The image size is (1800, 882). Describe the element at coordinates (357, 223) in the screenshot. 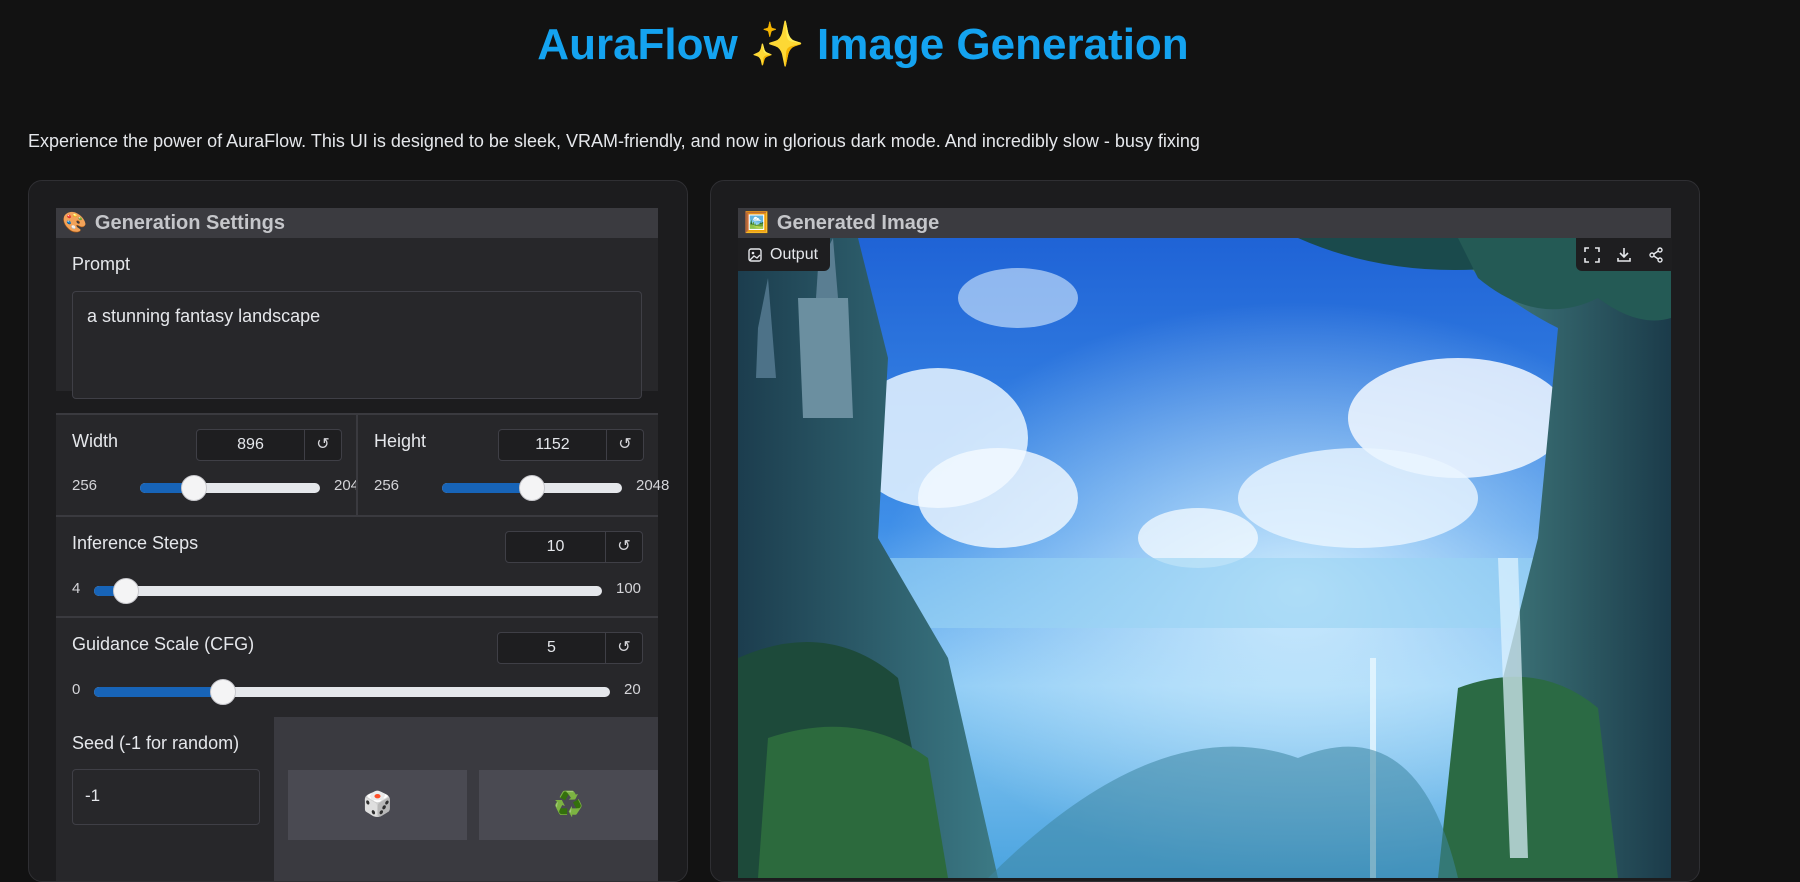

I see `settings-header: 🎨 Generation Settings` at that location.